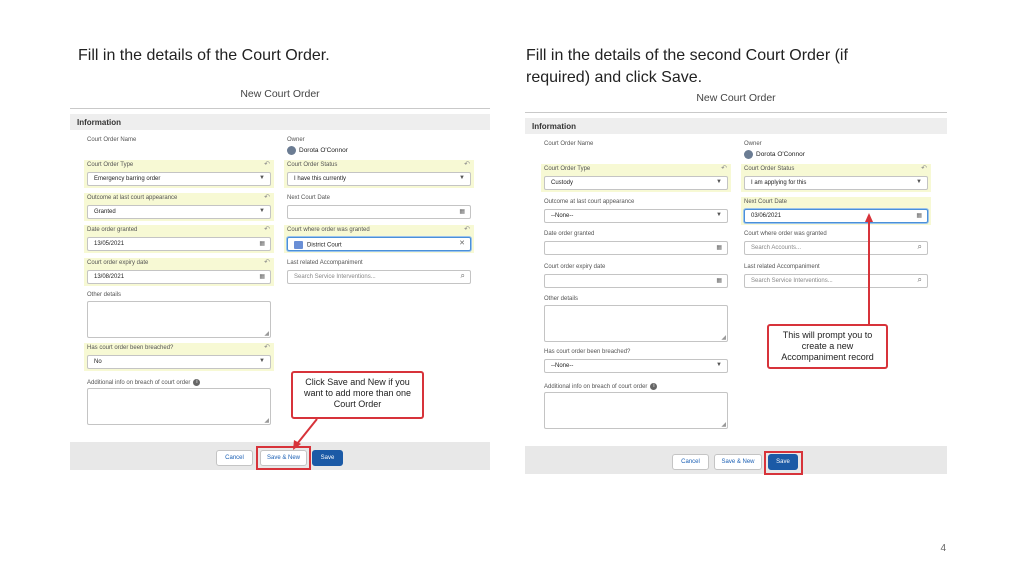 The width and height of the screenshot is (1024, 576). Describe the element at coordinates (836, 183) in the screenshot. I see `court-order-status-select: I am applying for this ▼` at that location.